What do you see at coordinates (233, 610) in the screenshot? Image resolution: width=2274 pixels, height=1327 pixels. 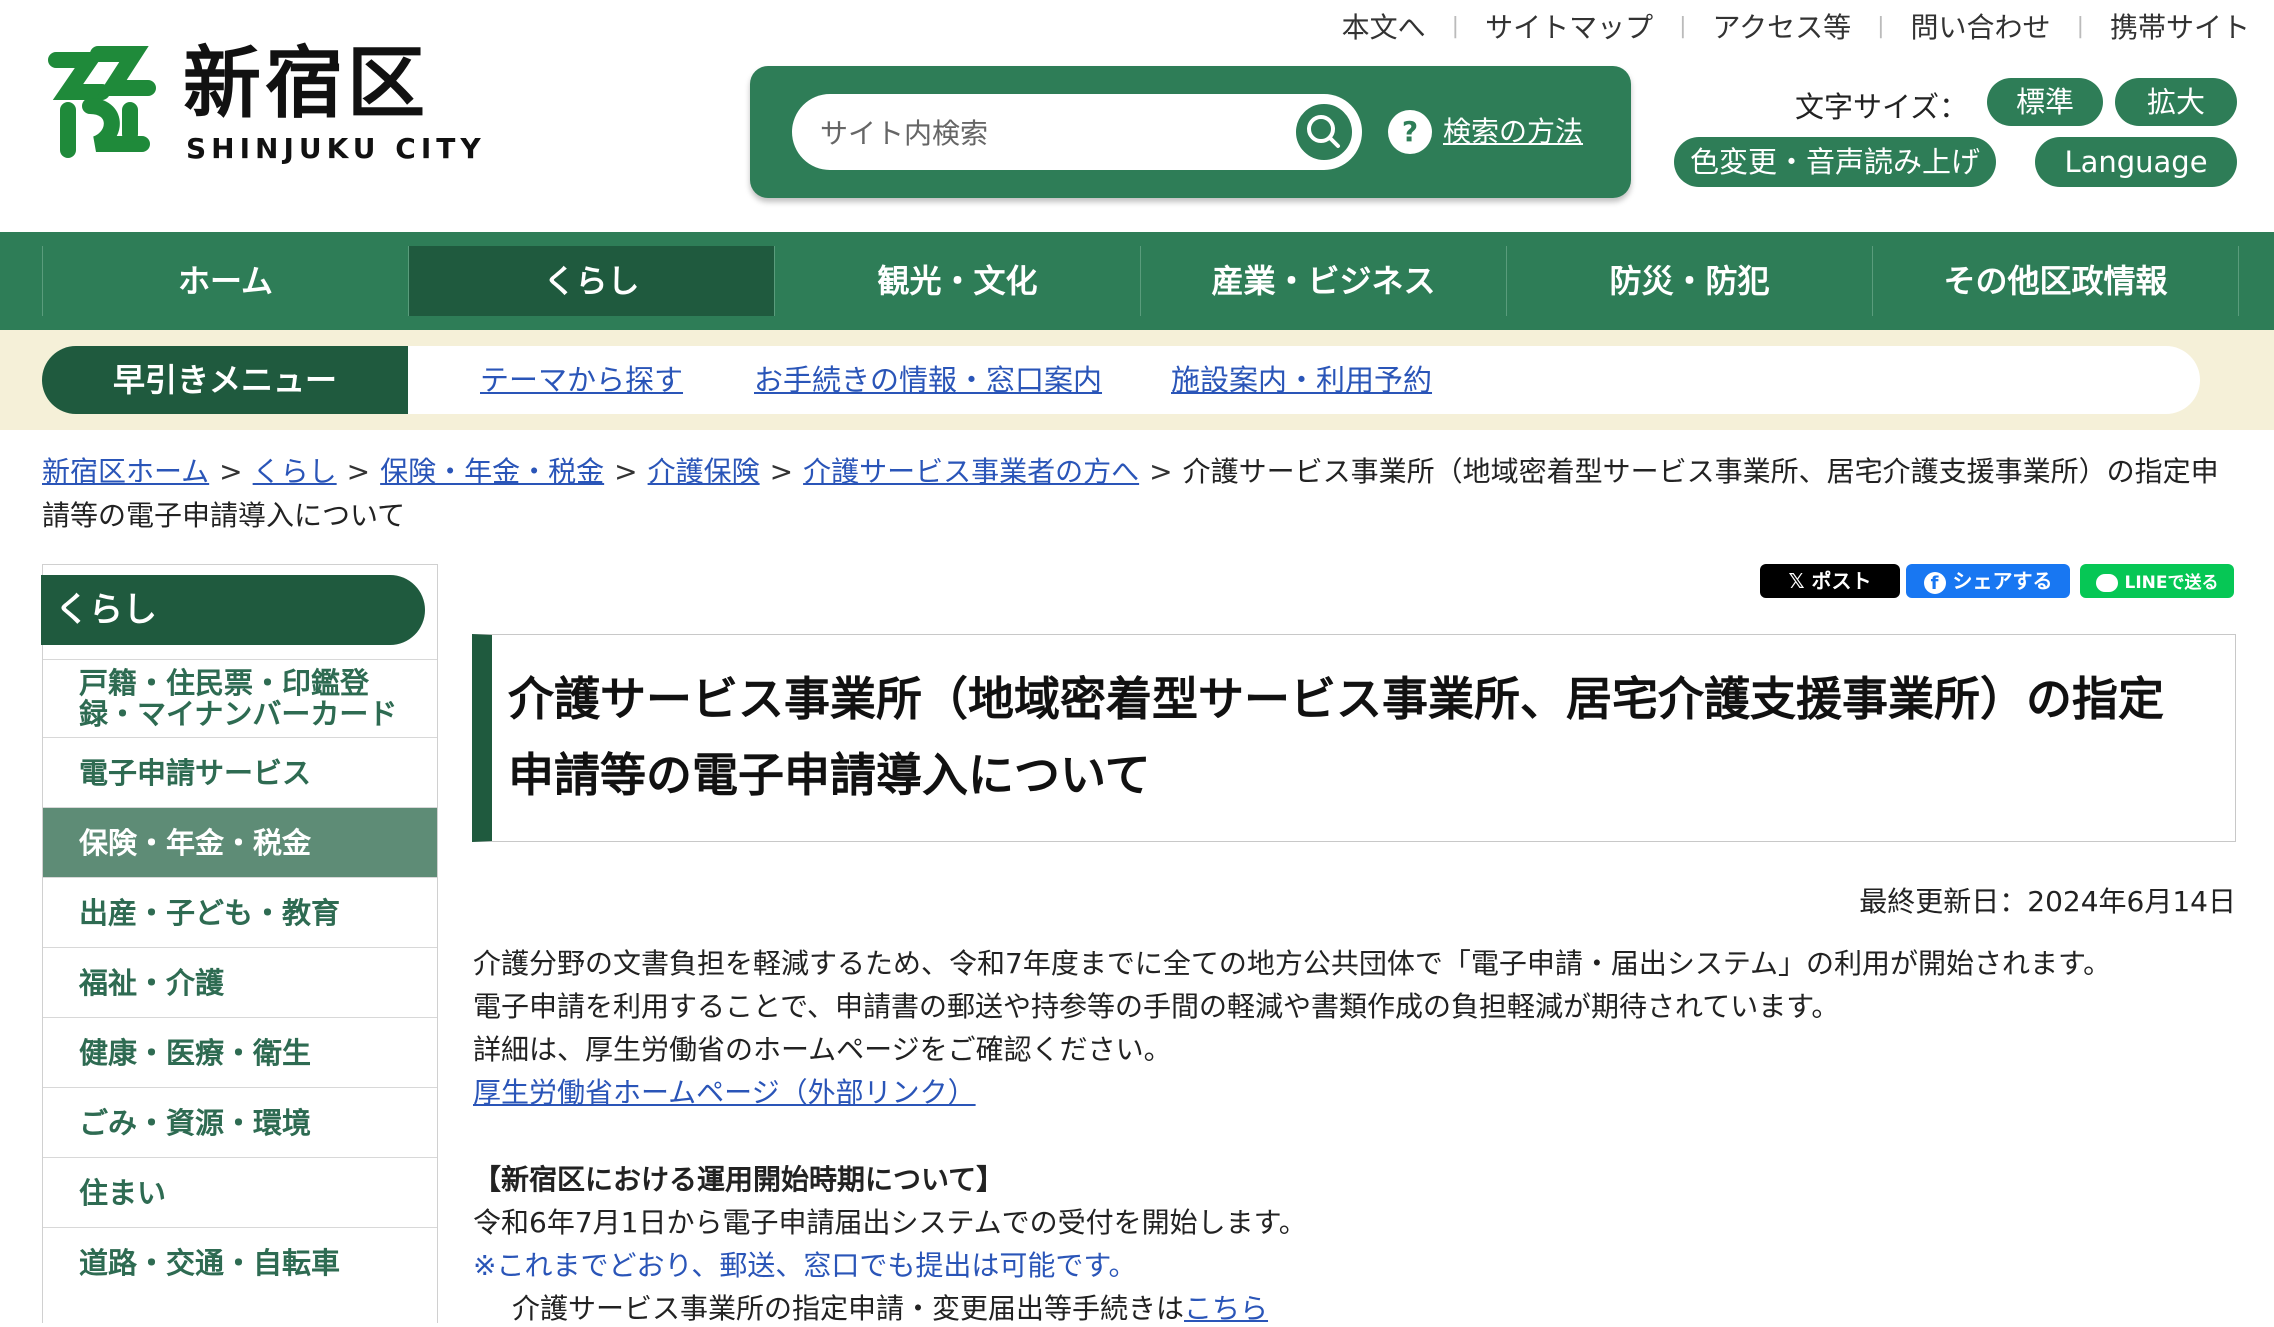 I see `sidebar-heading: くらし` at bounding box center [233, 610].